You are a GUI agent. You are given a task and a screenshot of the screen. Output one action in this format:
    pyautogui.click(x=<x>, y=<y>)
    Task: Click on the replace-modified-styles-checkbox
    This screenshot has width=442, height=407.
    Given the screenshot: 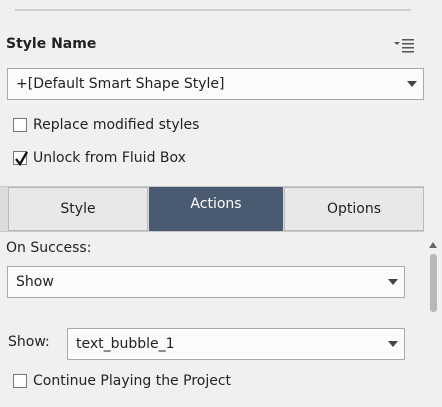 What is the action you would take?
    pyautogui.click(x=20, y=125)
    